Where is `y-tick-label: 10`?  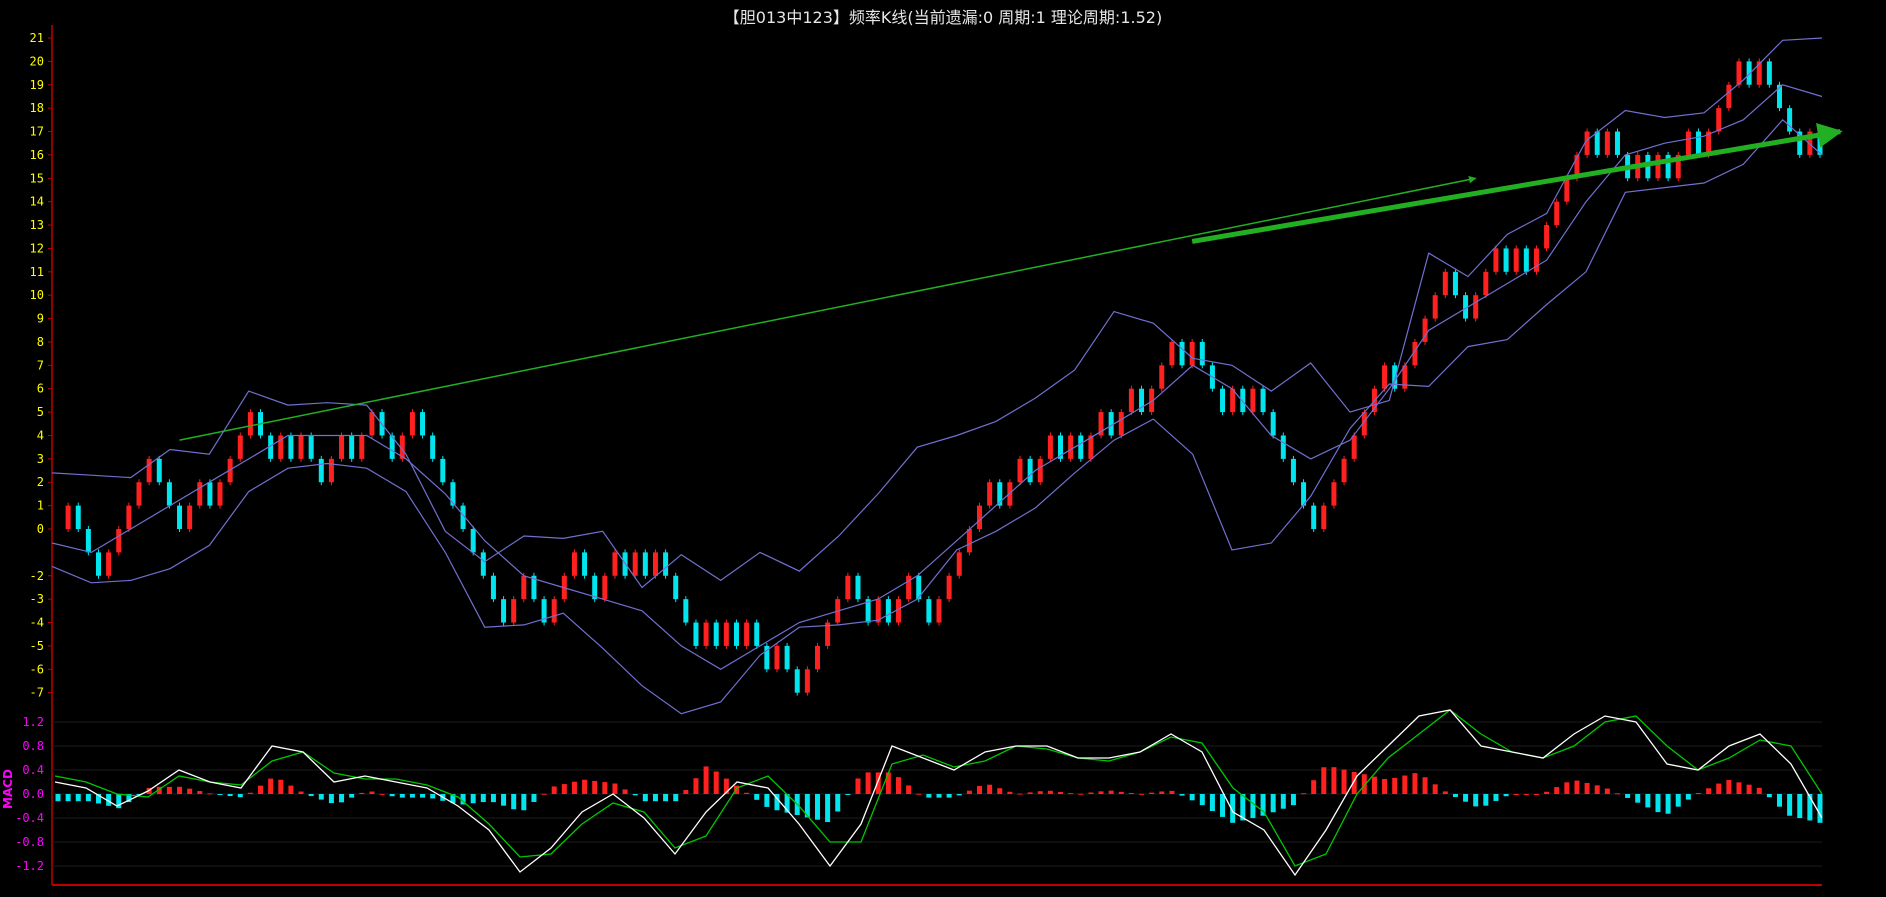 y-tick-label: 10 is located at coordinates (37, 295).